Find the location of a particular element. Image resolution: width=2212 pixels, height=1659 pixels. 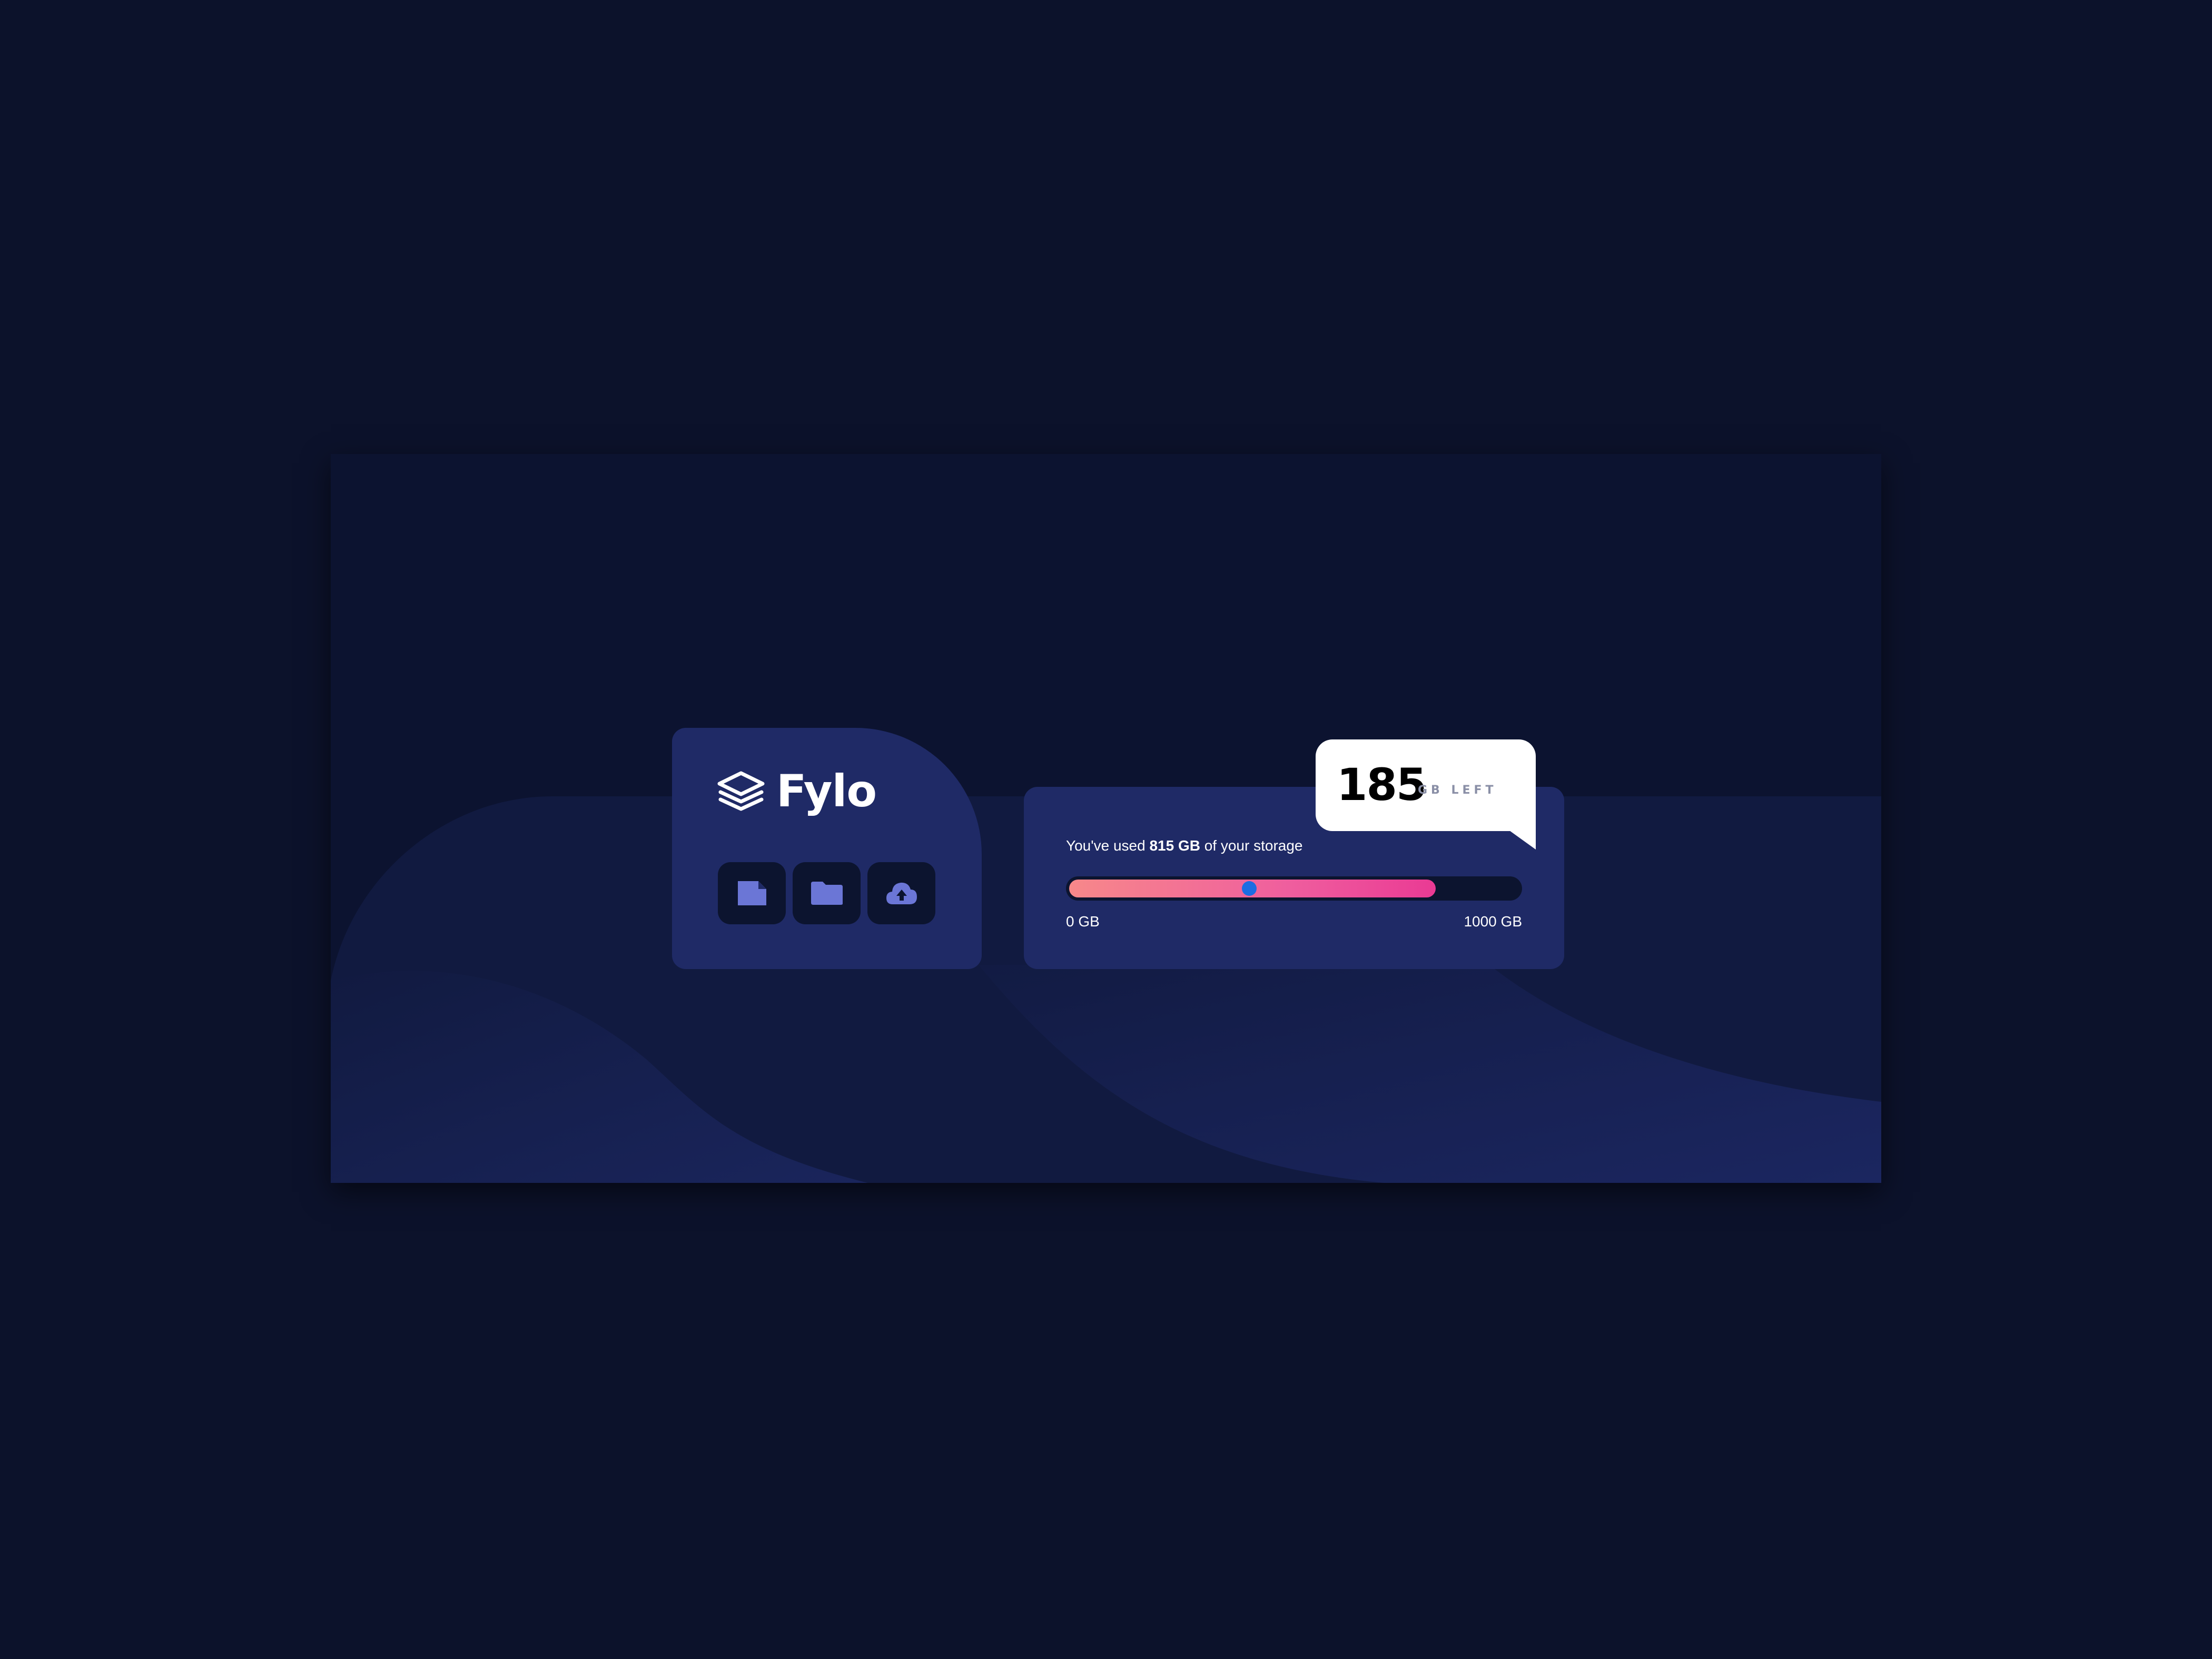

remaining-value: 185 is located at coordinates (1382, 785).